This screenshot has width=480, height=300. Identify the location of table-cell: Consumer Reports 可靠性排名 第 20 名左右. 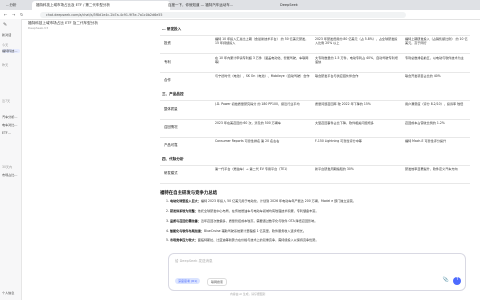
(247, 141).